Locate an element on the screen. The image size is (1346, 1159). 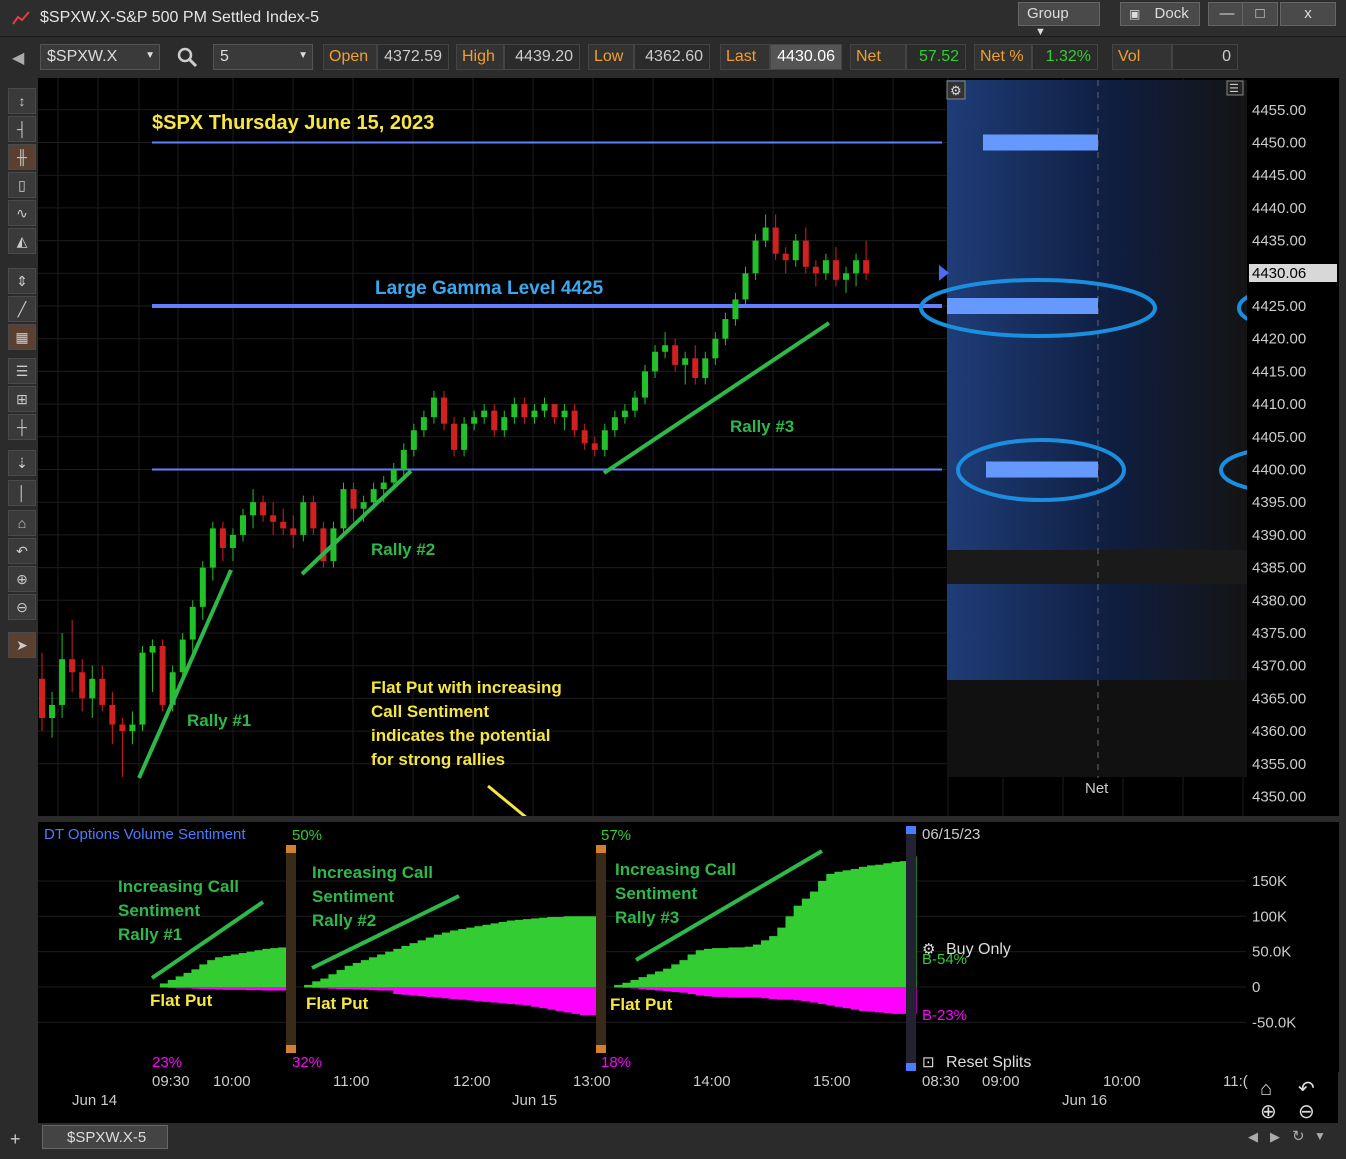
search-icon is located at coordinates (187, 57).